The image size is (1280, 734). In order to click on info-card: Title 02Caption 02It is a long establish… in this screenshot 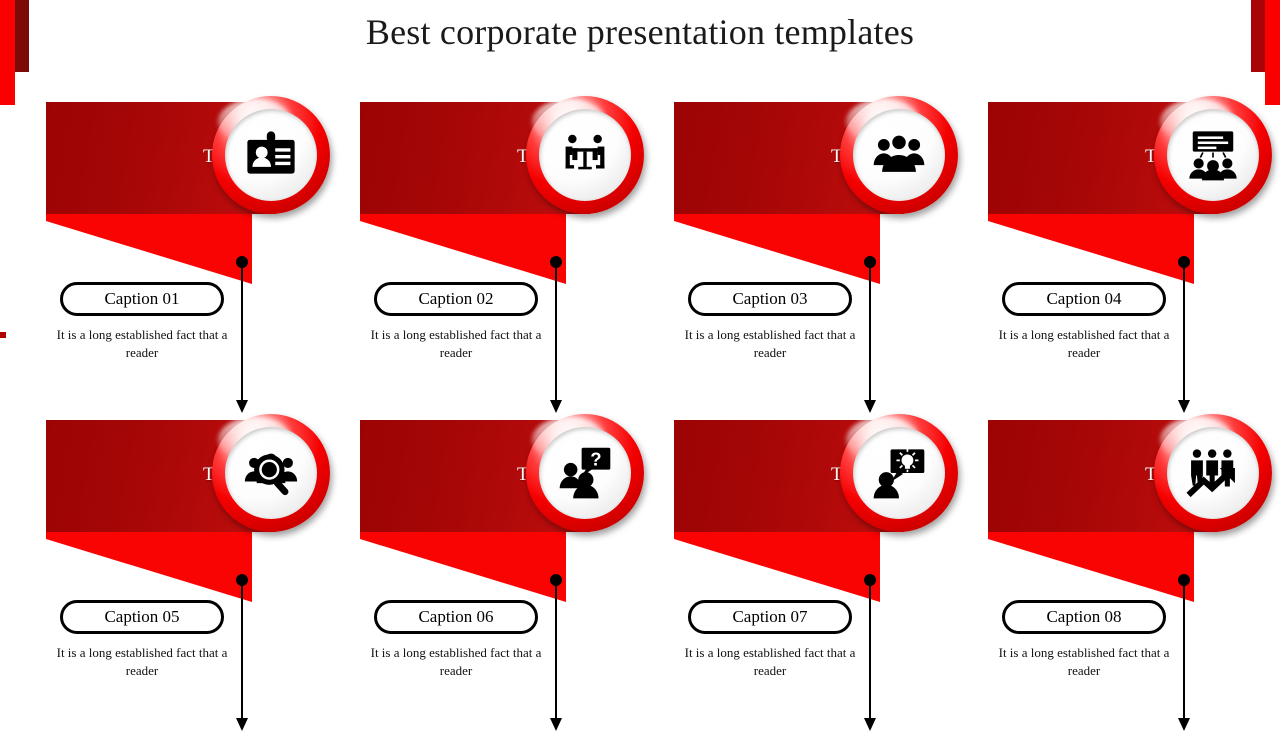, I will do `click(509, 255)`.